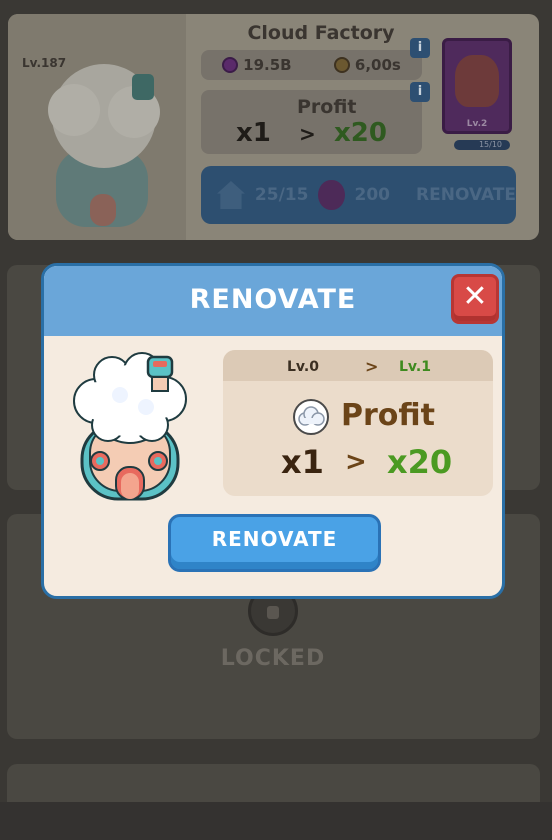 Image resolution: width=552 pixels, height=840 pixels. What do you see at coordinates (331, 195) in the screenshot?
I see `potion-icon` at bounding box center [331, 195].